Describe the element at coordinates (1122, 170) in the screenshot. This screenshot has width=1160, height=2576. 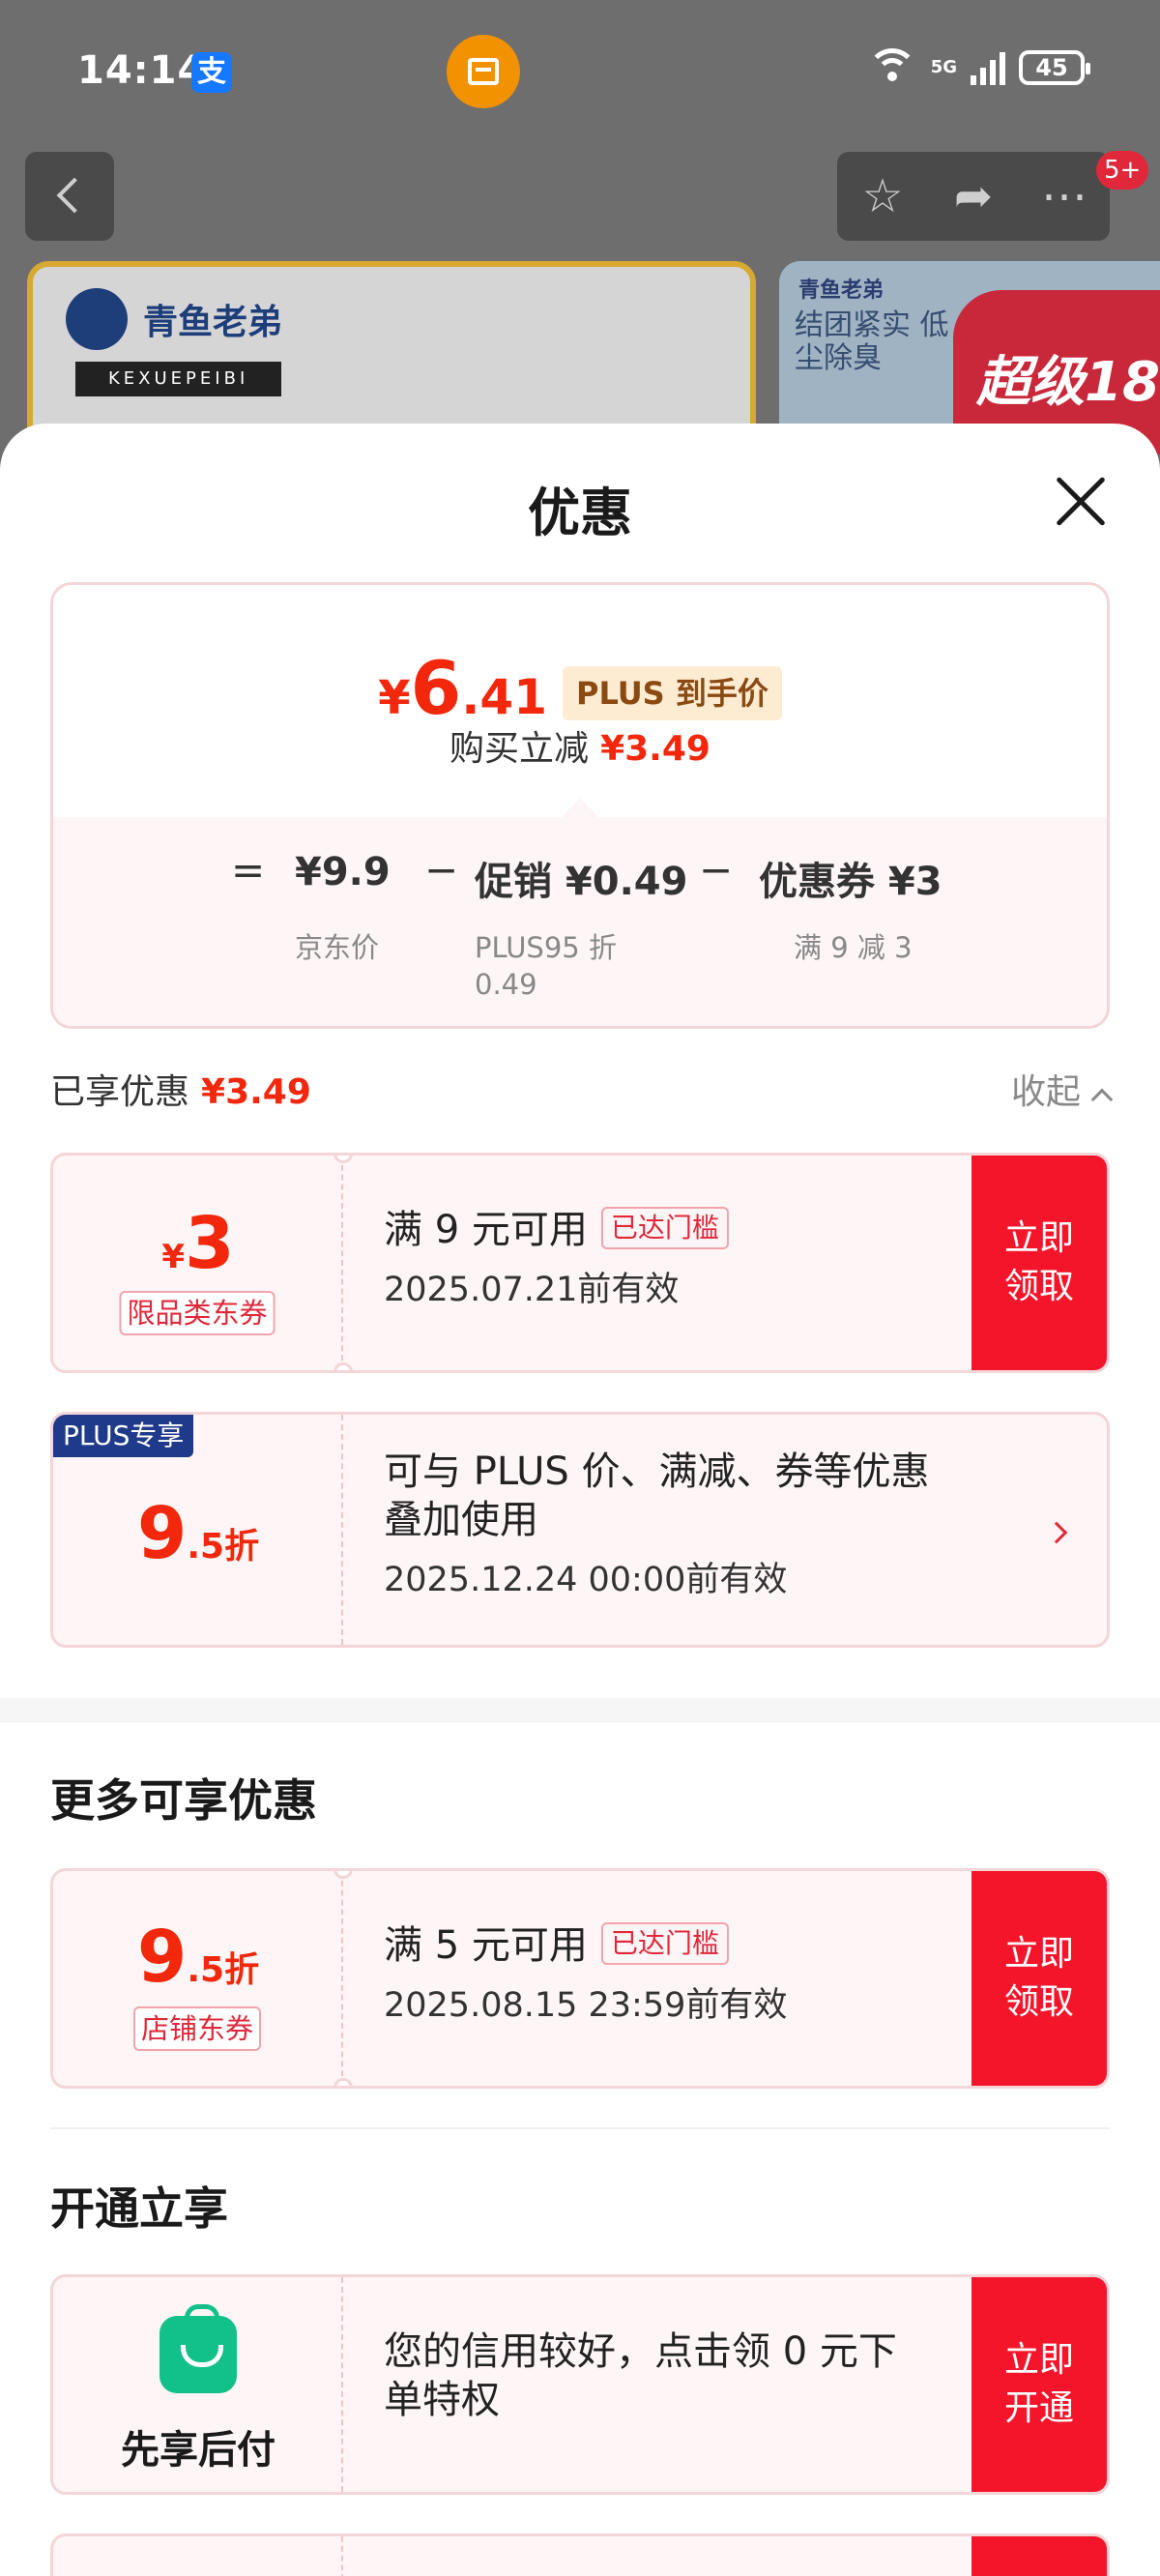
I see `message-count-badge: 5+` at that location.